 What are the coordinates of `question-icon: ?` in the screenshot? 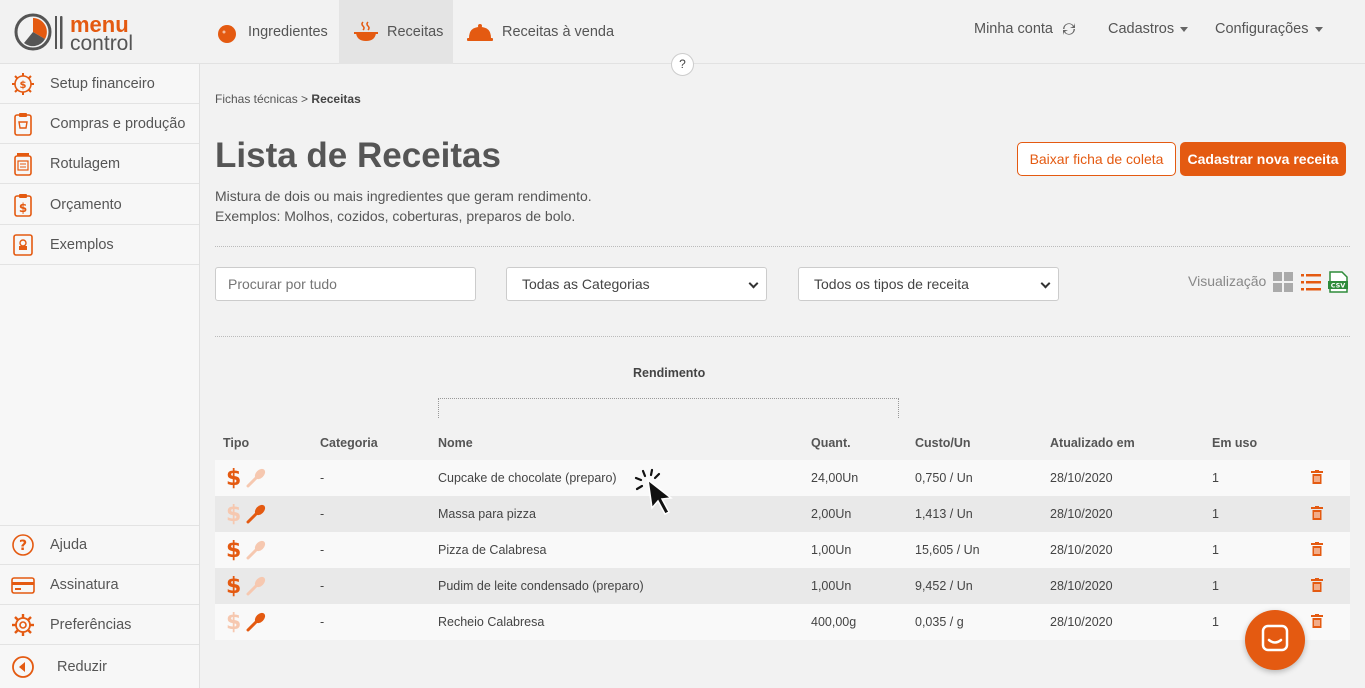 It's located at (23, 545).